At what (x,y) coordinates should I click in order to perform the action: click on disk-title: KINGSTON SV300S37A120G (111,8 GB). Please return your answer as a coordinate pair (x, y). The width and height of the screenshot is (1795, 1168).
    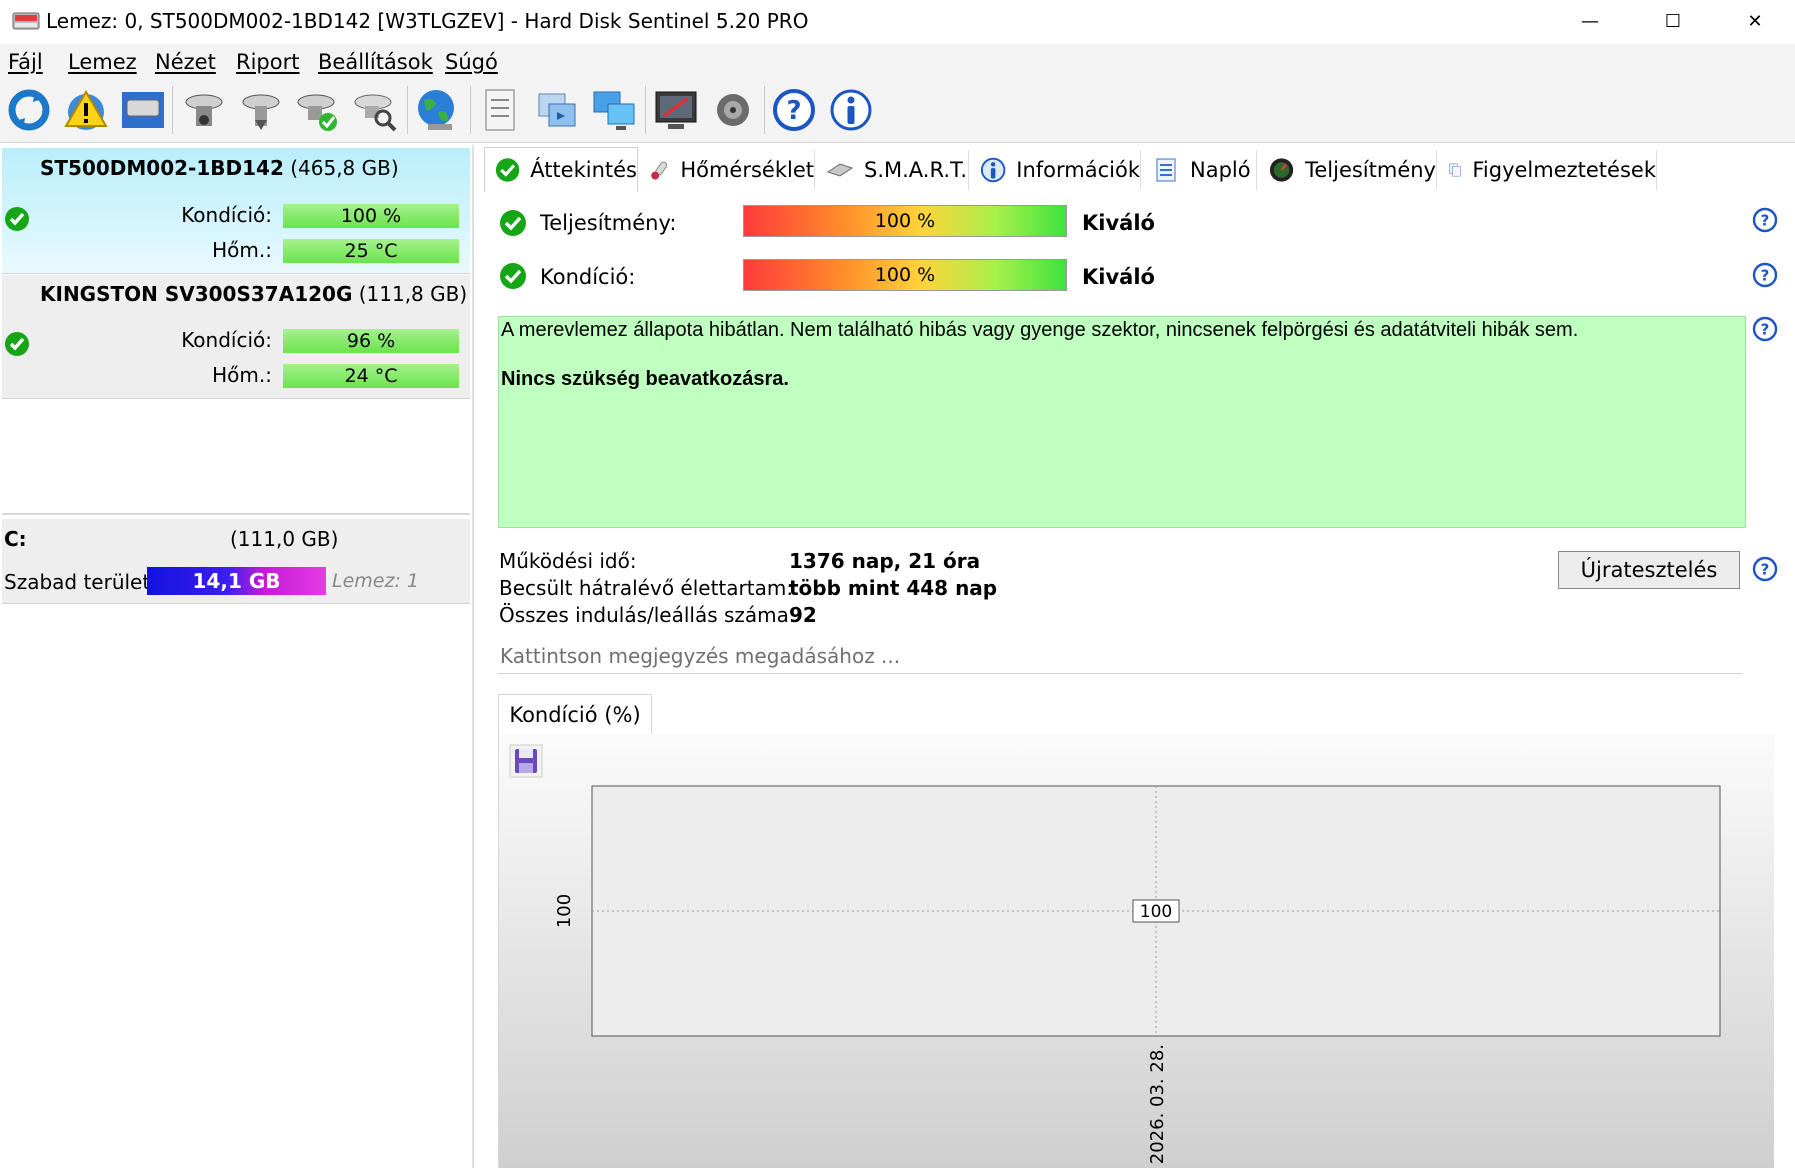
    Looking at the image, I should click on (253, 294).